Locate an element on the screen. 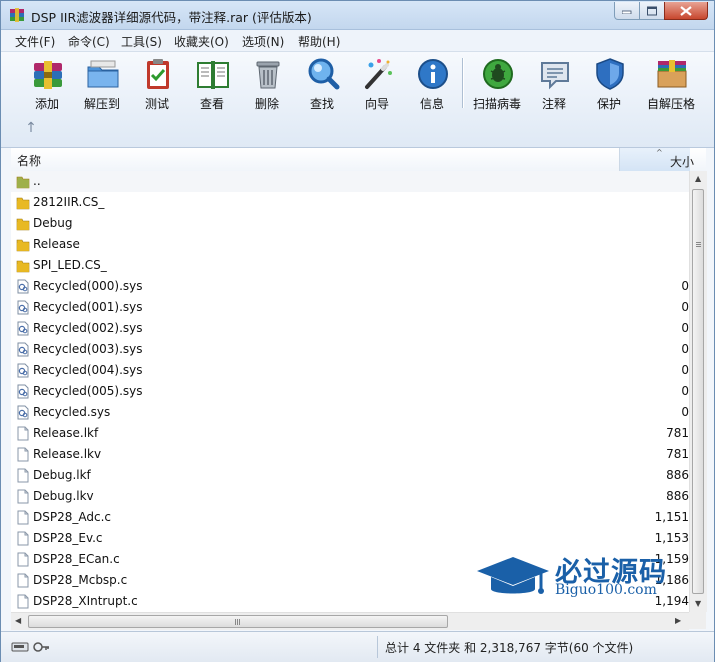 This screenshot has height=662, width=715. sfx-label: 自解压格 is located at coordinates (670, 104).